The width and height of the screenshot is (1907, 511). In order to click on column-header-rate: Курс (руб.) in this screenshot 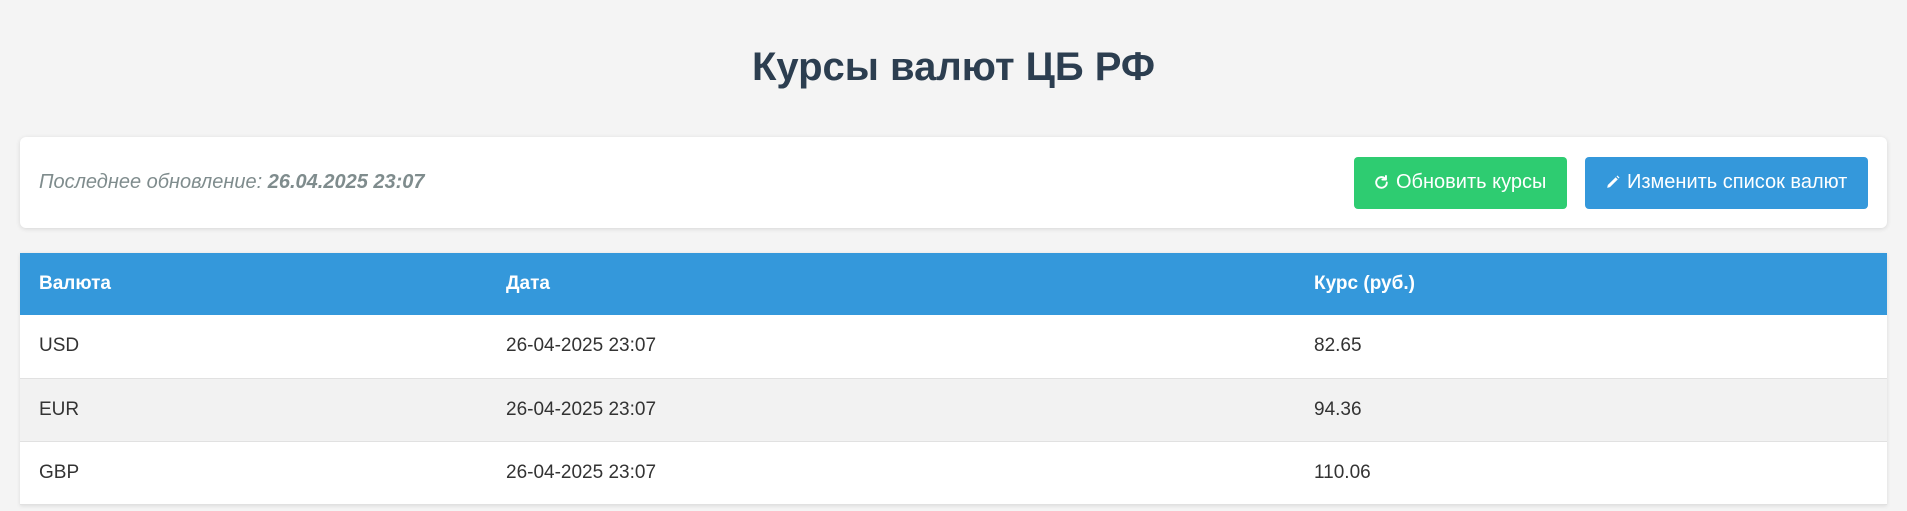, I will do `click(1591, 284)`.